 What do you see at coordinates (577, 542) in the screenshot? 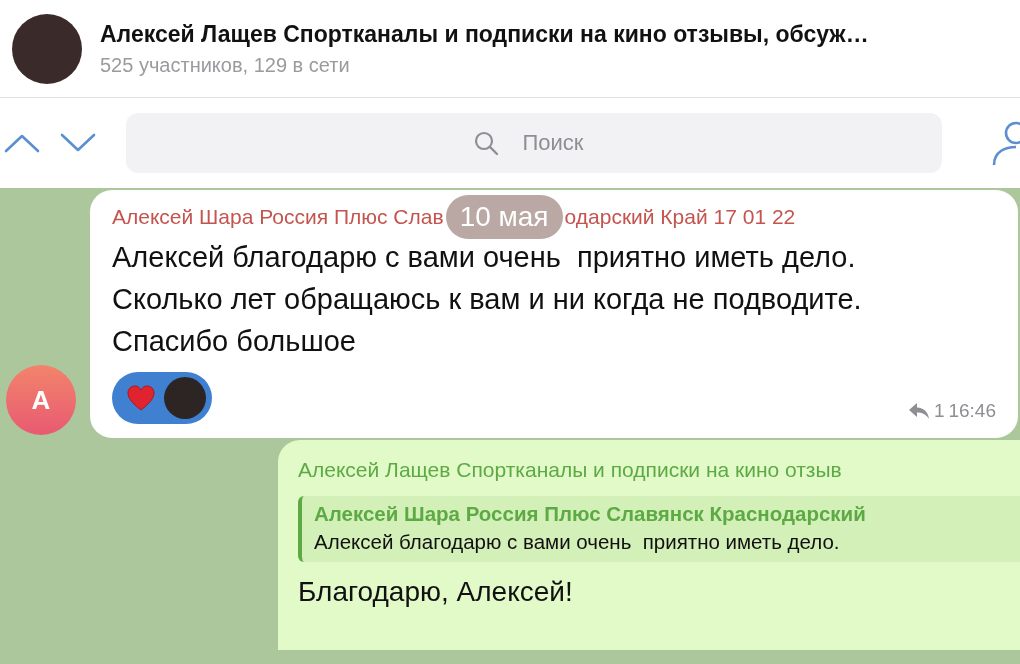
I see `quote-text: Алексей благодарю с вами очень приятно иметь дело.` at bounding box center [577, 542].